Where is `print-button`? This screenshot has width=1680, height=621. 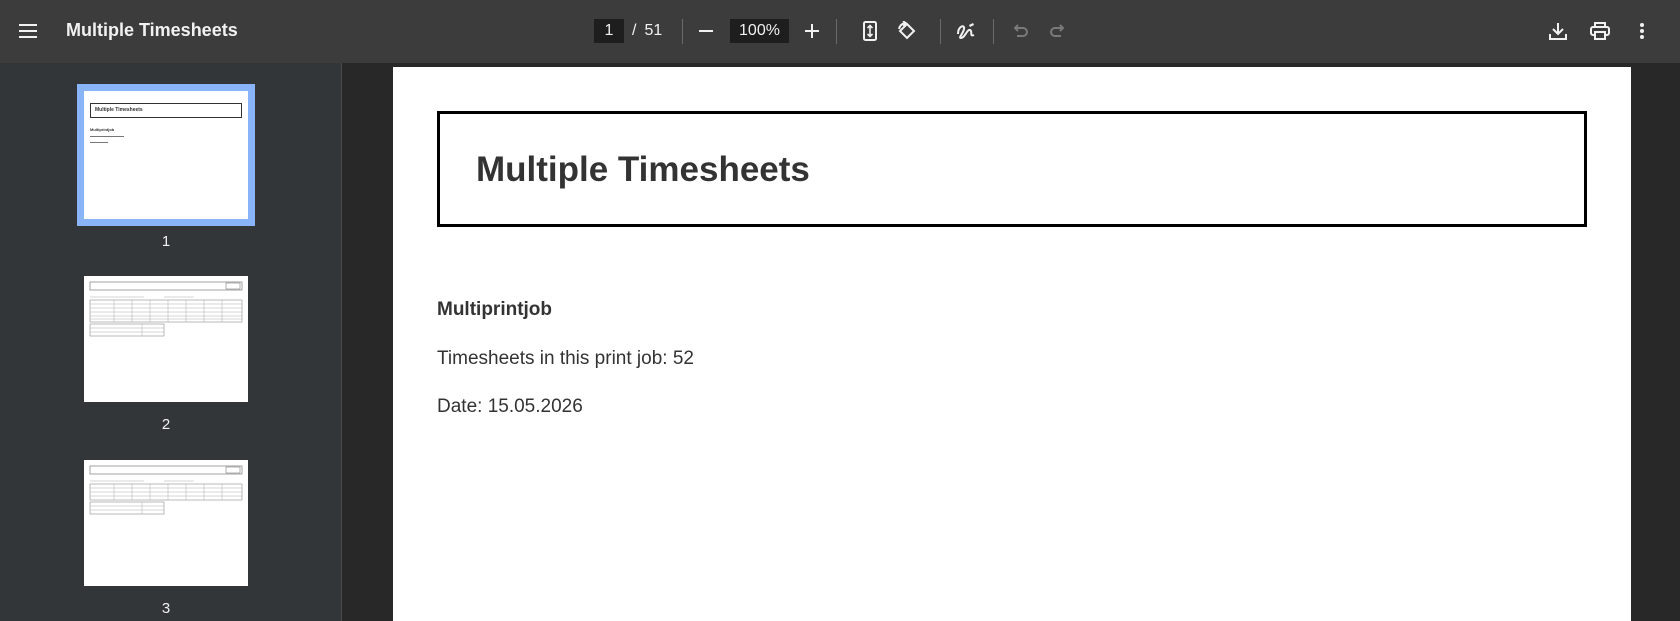
print-button is located at coordinates (1600, 31).